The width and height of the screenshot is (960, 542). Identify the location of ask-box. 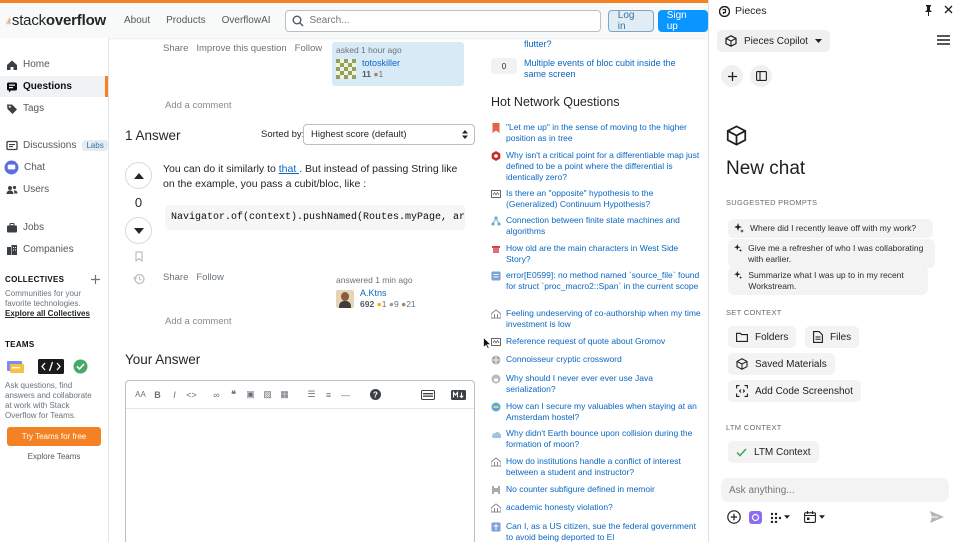
(835, 490).